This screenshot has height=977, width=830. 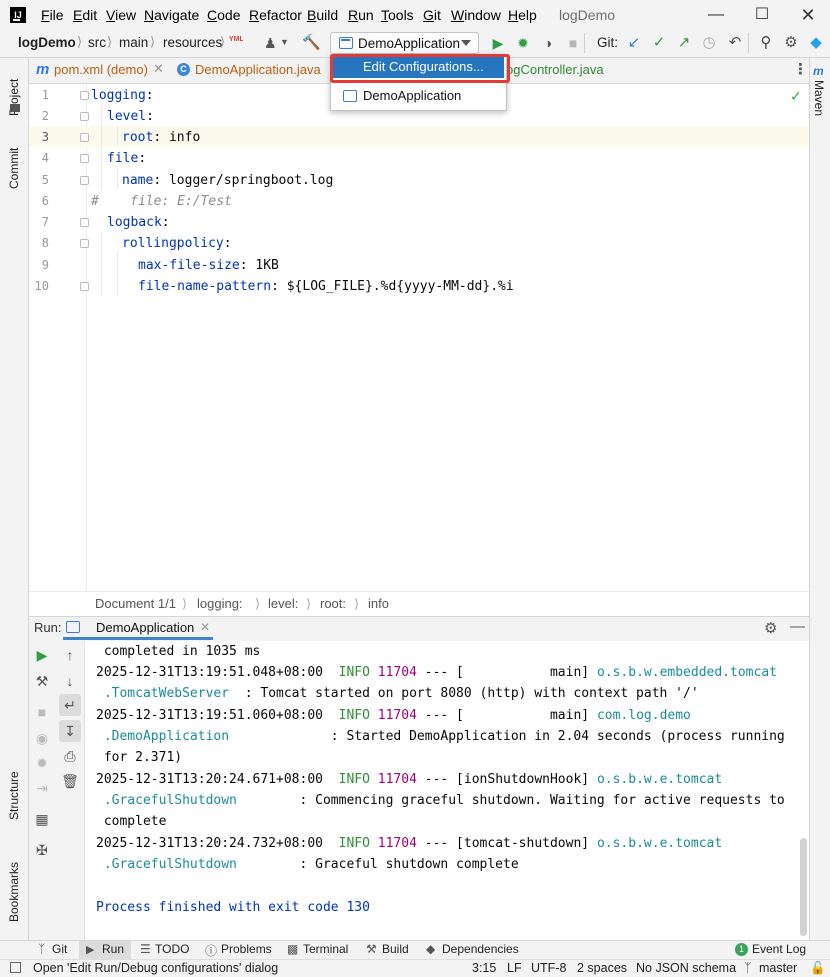 I want to click on menu-navigate: Navigate, so click(x=171, y=15).